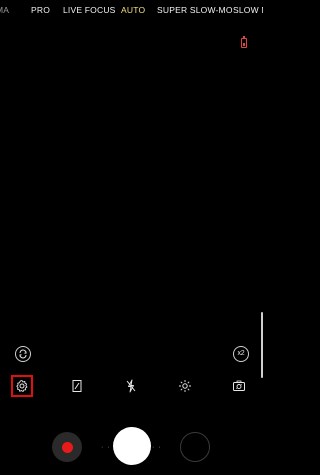  What do you see at coordinates (195, 10) in the screenshot?
I see `mode-super-slow-mo: SUPER SLOW-MO` at bounding box center [195, 10].